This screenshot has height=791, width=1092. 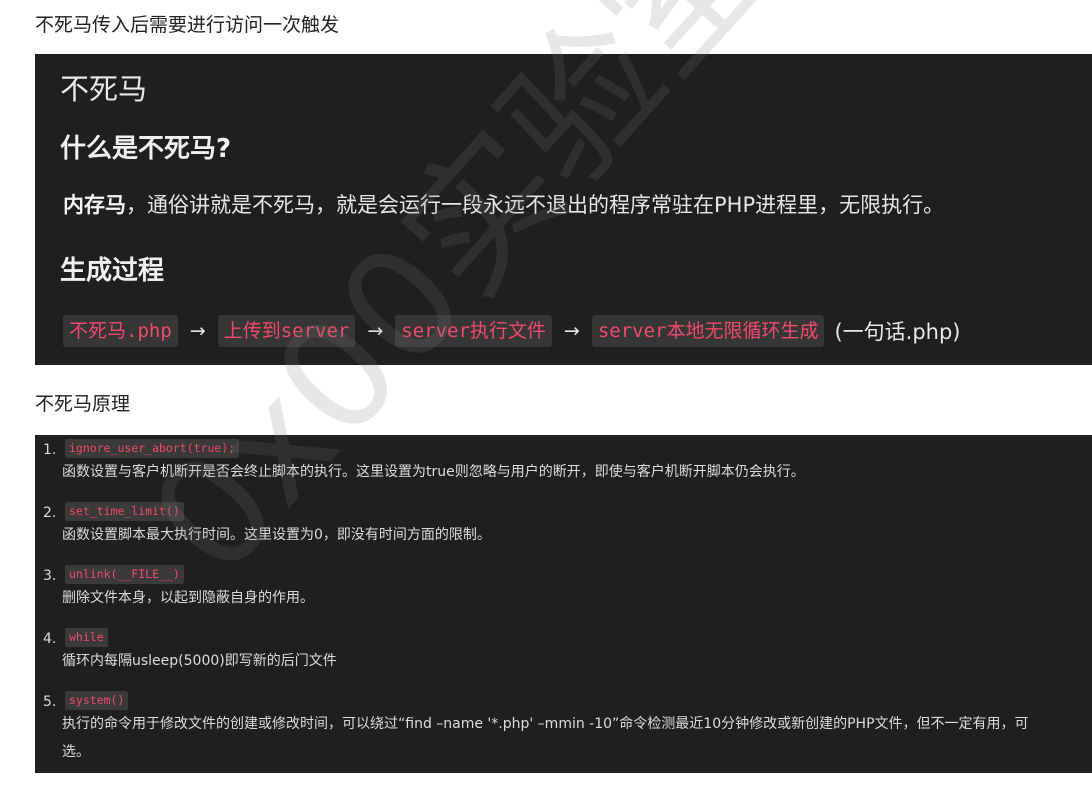 I want to click on memory-shell-term: 内存马, so click(x=94, y=205).